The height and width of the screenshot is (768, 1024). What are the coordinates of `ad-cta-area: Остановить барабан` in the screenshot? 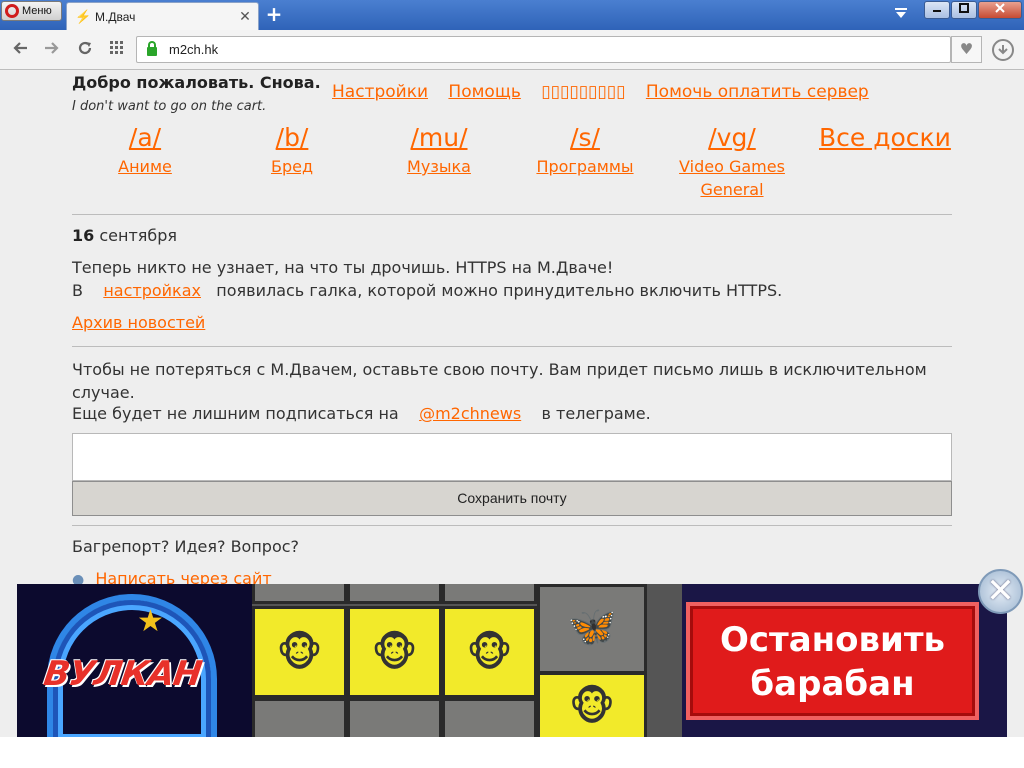 It's located at (844, 660).